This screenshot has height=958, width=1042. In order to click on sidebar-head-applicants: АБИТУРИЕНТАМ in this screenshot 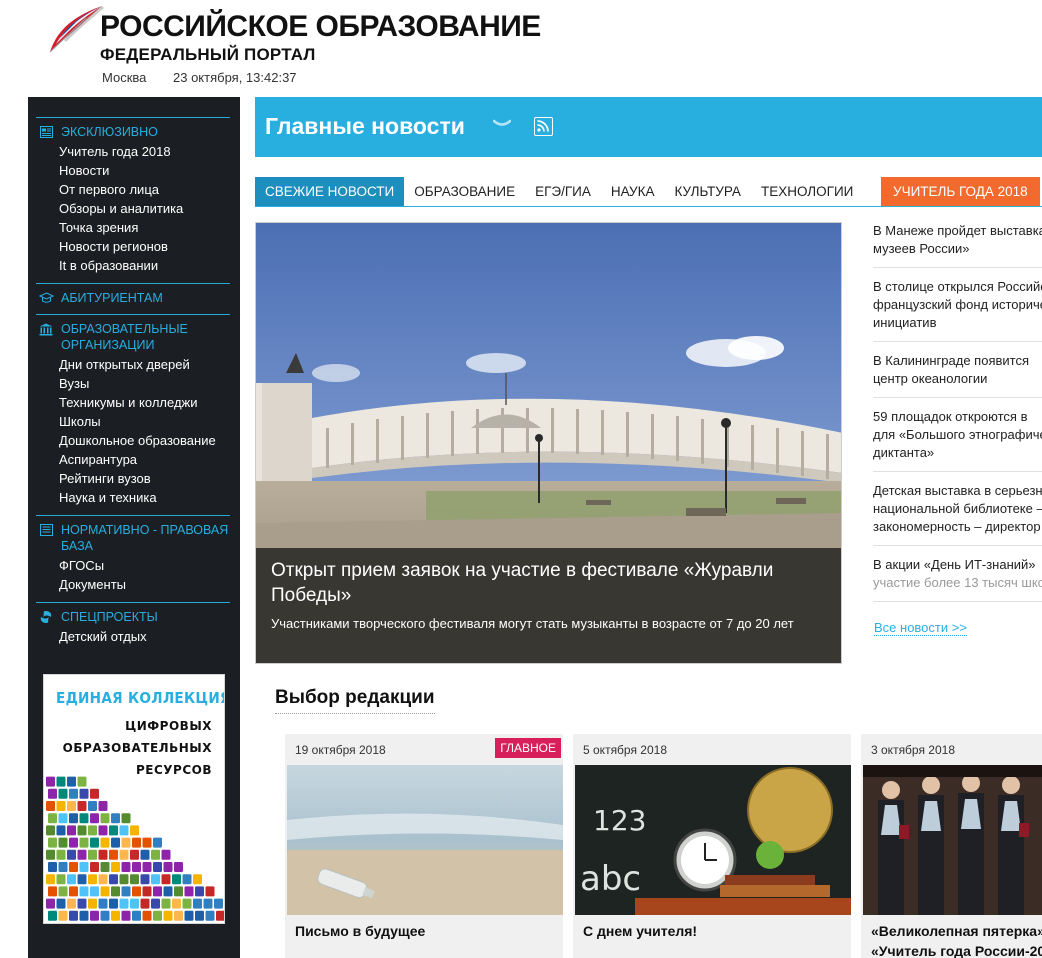, I will do `click(133, 295)`.